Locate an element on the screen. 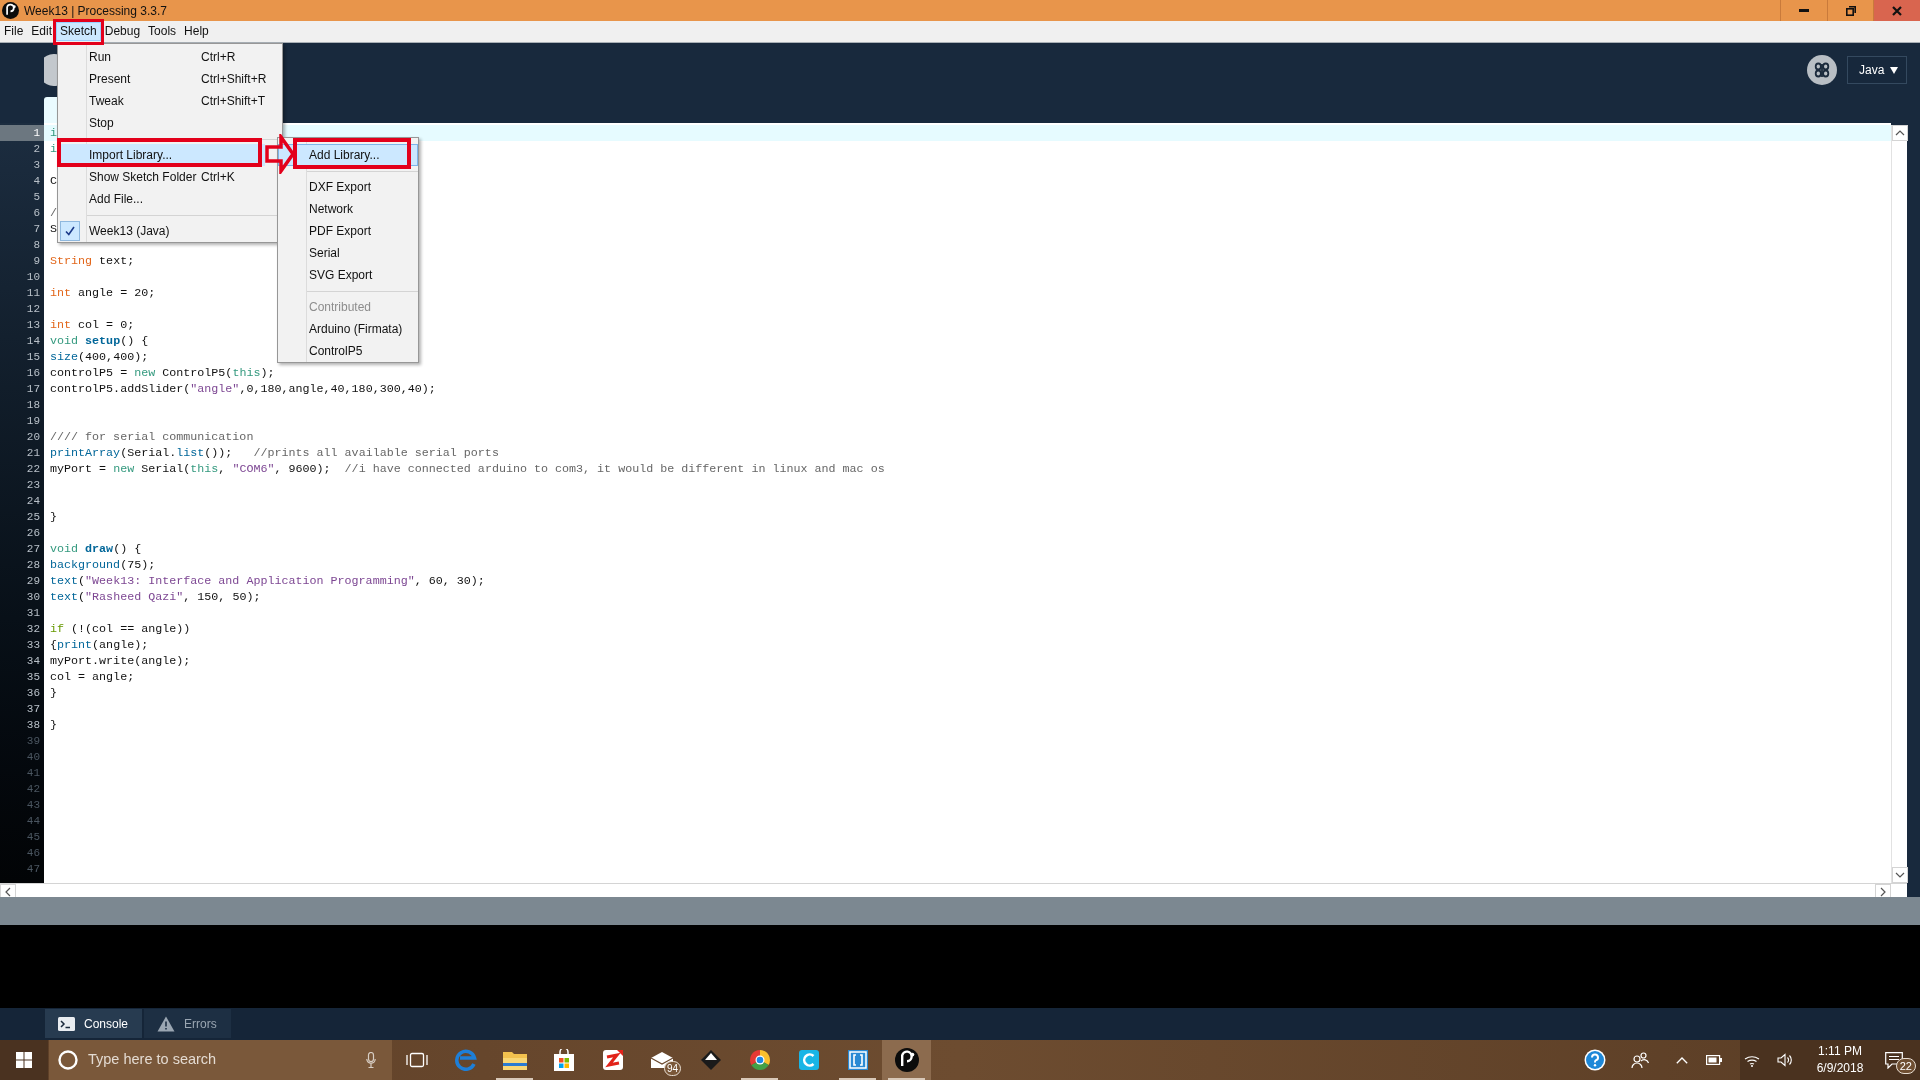  taskbar-button is located at coordinates (906, 1060).